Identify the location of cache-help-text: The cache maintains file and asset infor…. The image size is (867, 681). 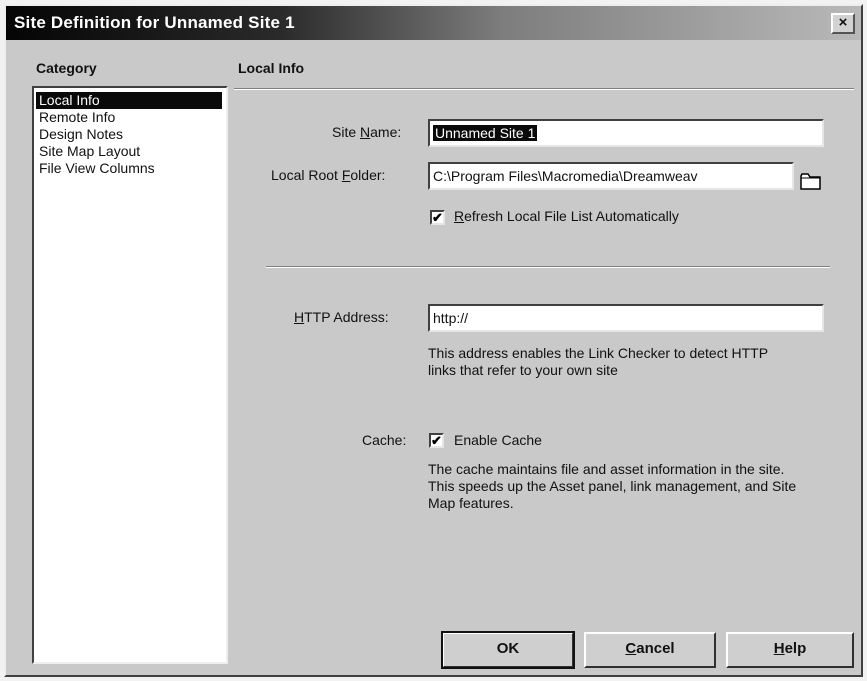
(612, 486).